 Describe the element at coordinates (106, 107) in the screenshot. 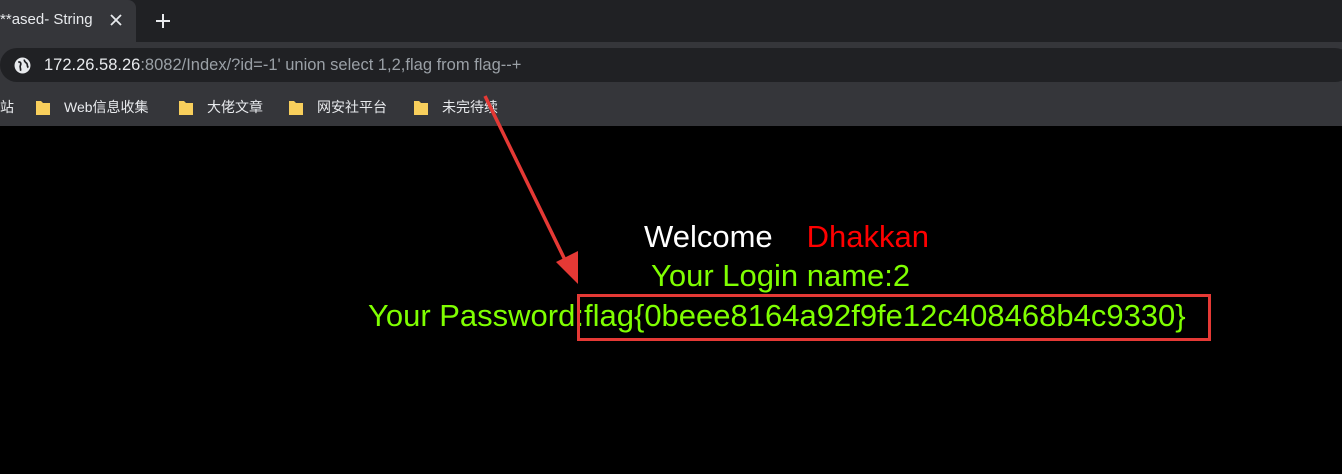

I see `bookmark-label: Web信息收集` at that location.